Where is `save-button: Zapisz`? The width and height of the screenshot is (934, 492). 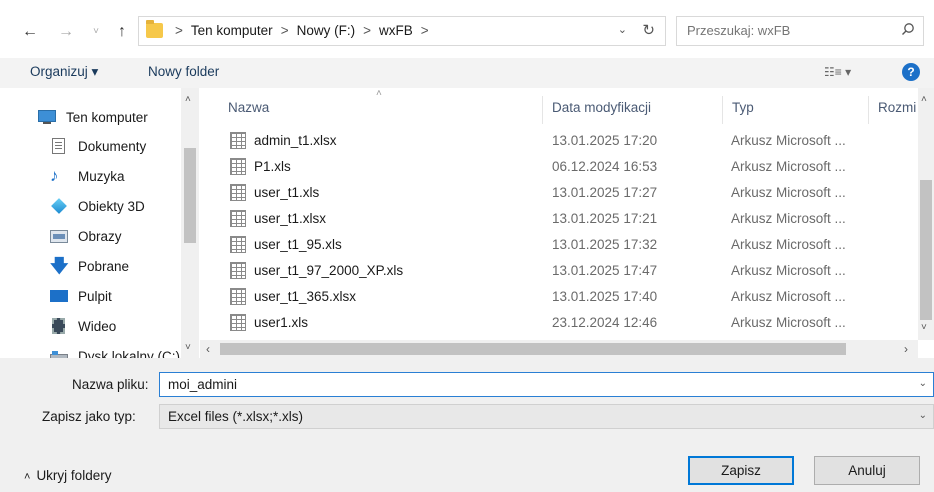
save-button: Zapisz is located at coordinates (741, 470).